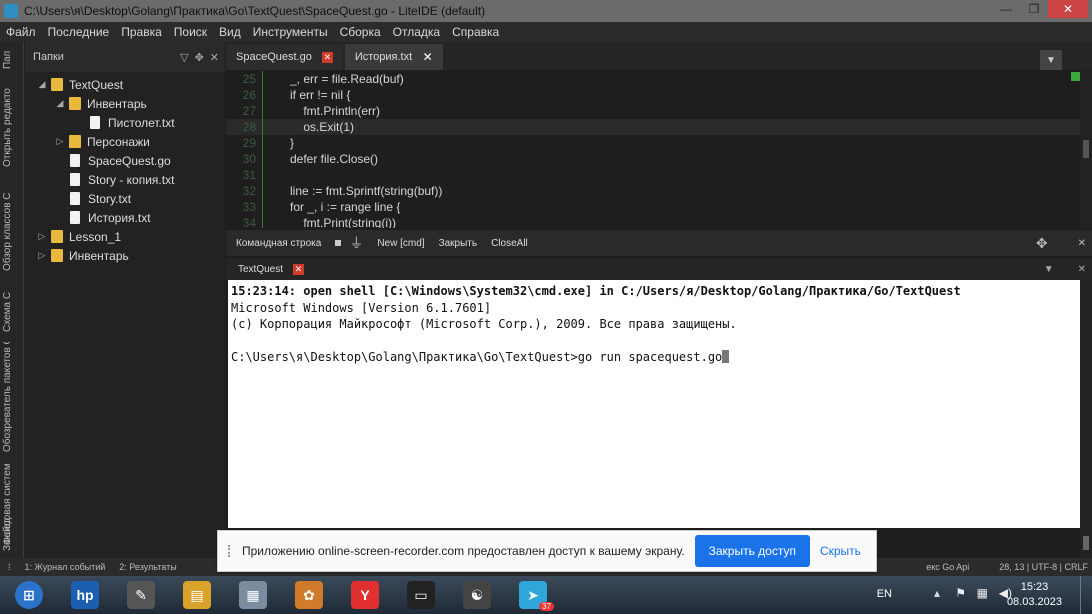 The width and height of the screenshot is (1092, 614). What do you see at coordinates (360, 32) in the screenshot?
I see `menu-build: Сборка` at bounding box center [360, 32].